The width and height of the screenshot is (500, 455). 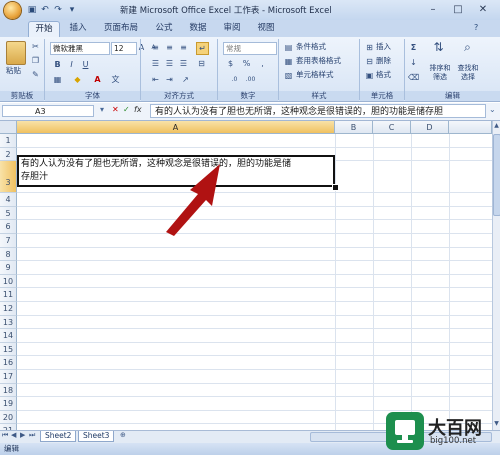 I want to click on row-header-15: 15, so click(x=8, y=349).